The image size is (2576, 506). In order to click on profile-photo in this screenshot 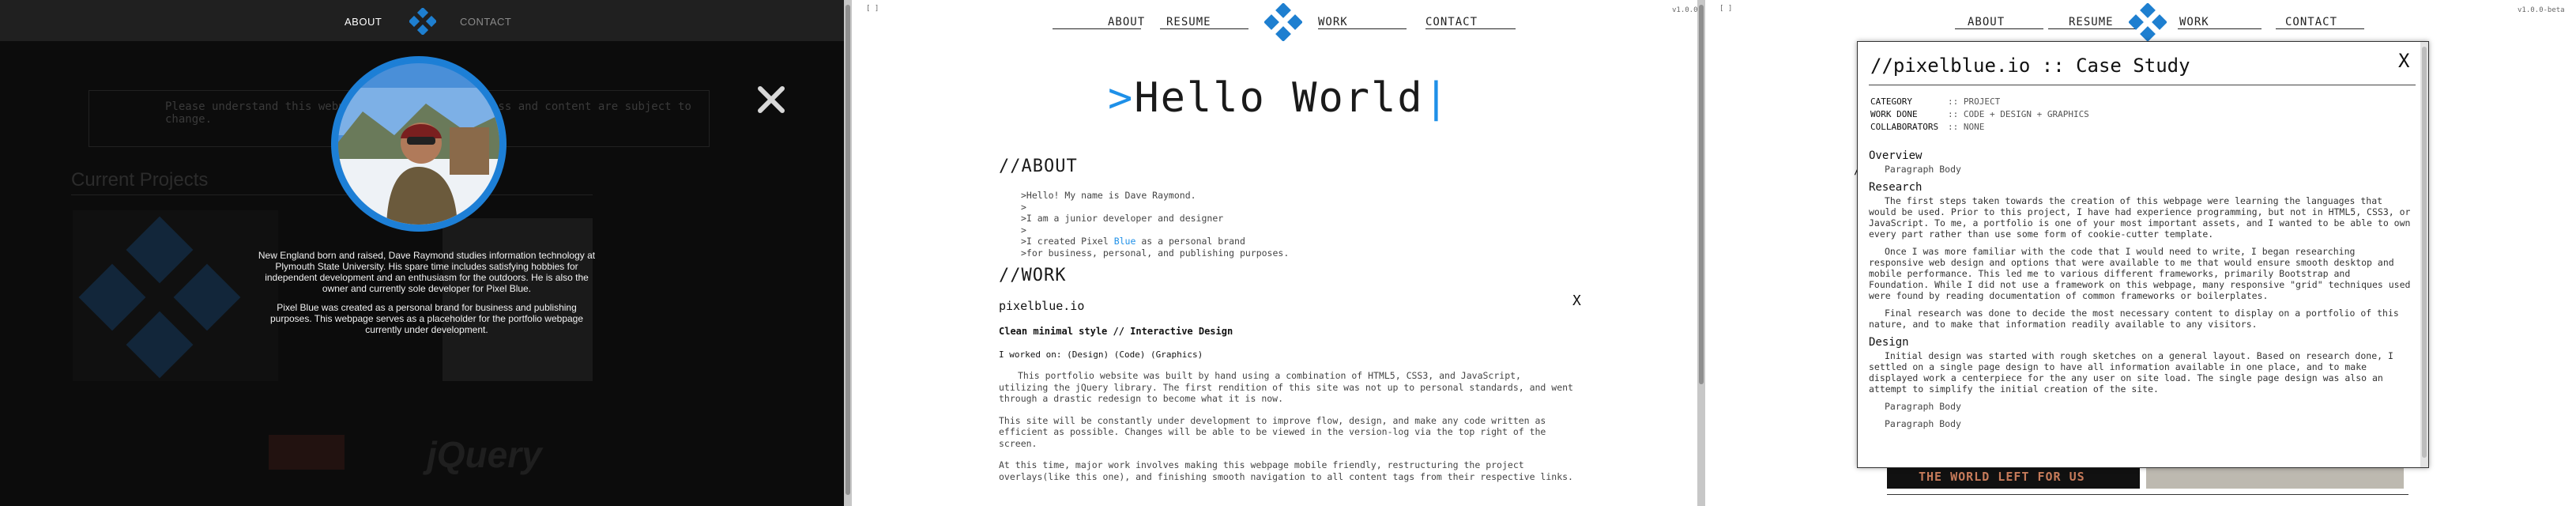, I will do `click(419, 144)`.